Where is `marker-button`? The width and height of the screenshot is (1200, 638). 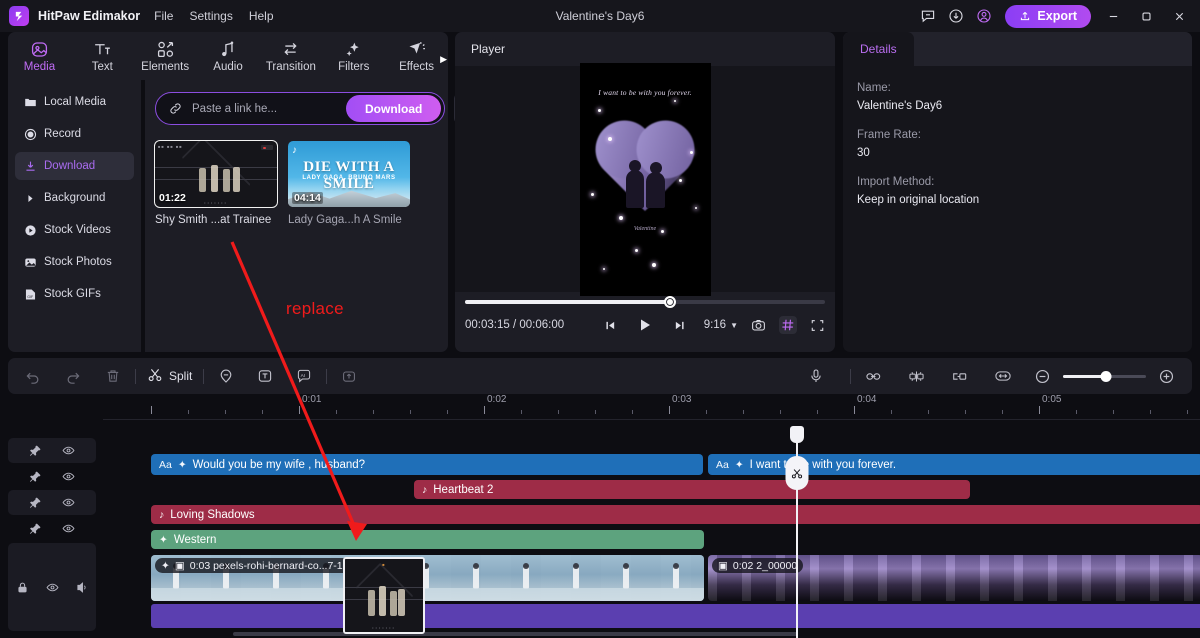 marker-button is located at coordinates (226, 376).